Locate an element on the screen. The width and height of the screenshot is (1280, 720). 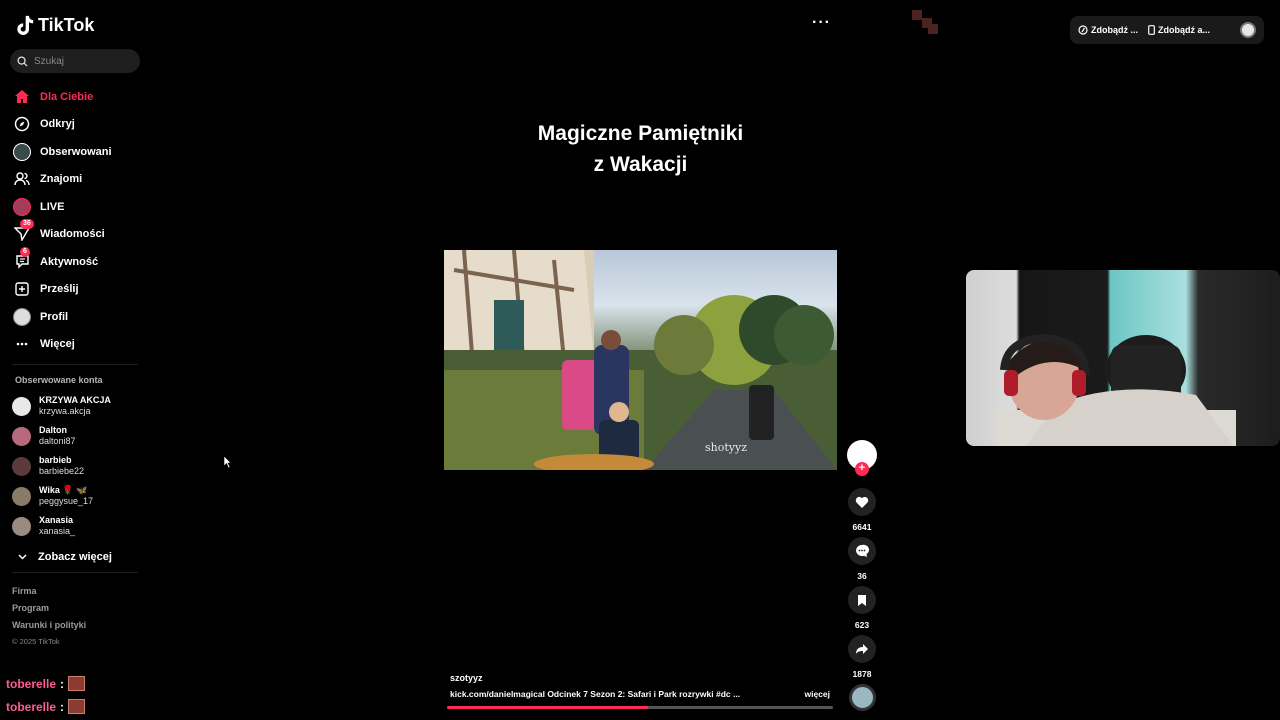
account-username: daltoni87 is located at coordinates (57, 441).